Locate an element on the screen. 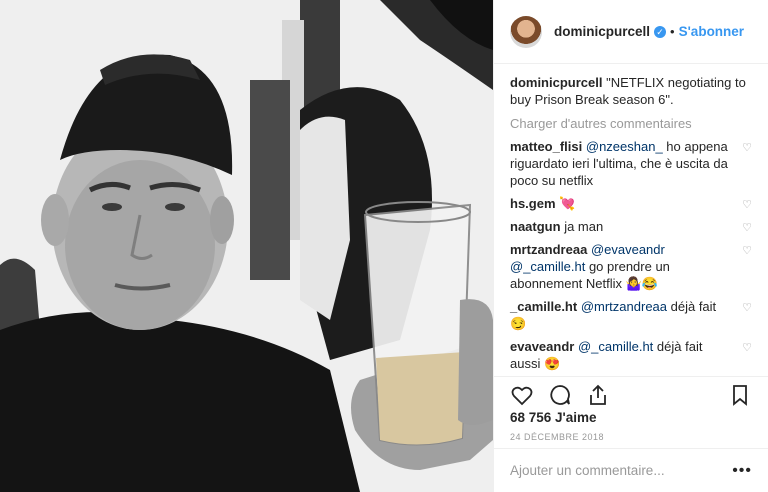 Image resolution: width=768 pixels, height=492 pixels. comment-mention: @mrtzandreaa is located at coordinates (624, 306).